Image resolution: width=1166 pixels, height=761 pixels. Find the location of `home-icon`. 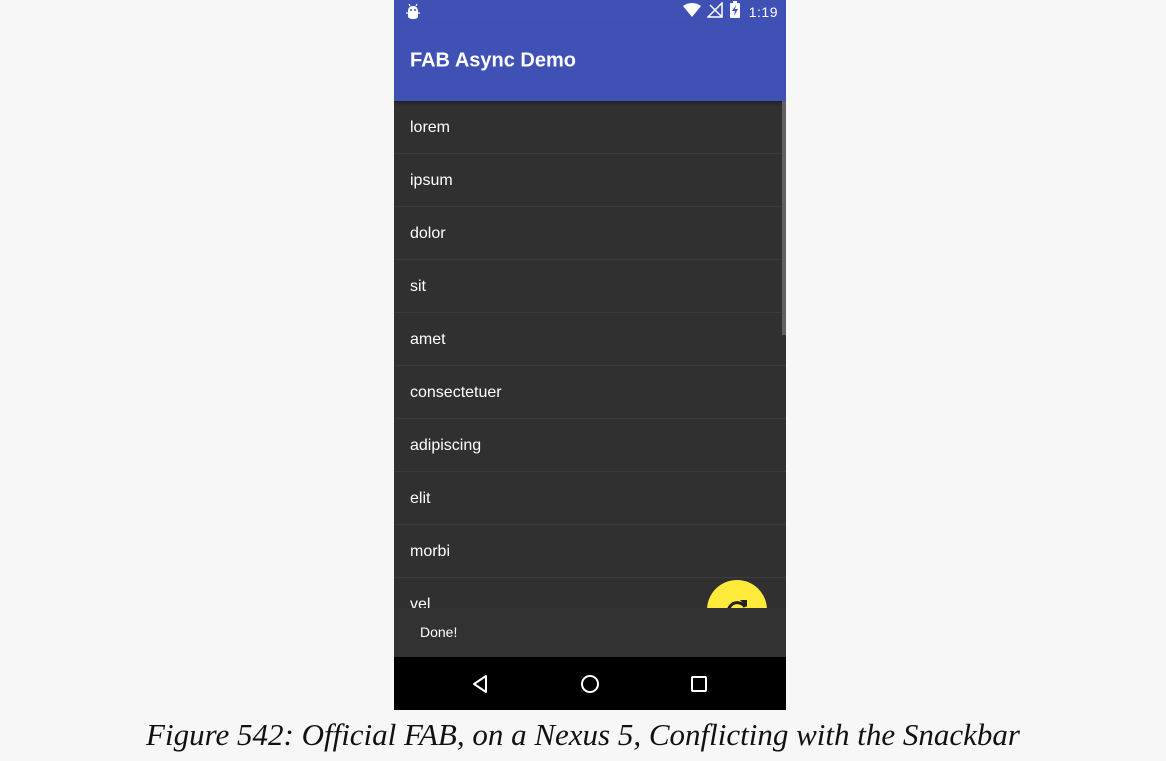

home-icon is located at coordinates (590, 684).